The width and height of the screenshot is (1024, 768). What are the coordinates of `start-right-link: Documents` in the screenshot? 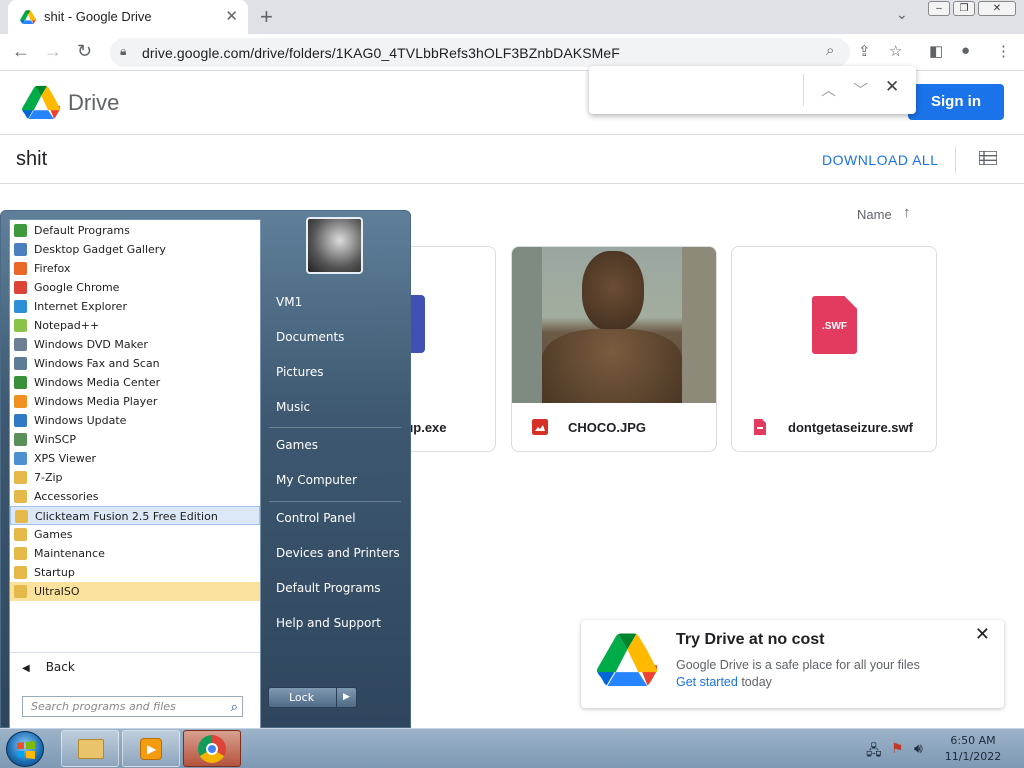 It's located at (310, 337).